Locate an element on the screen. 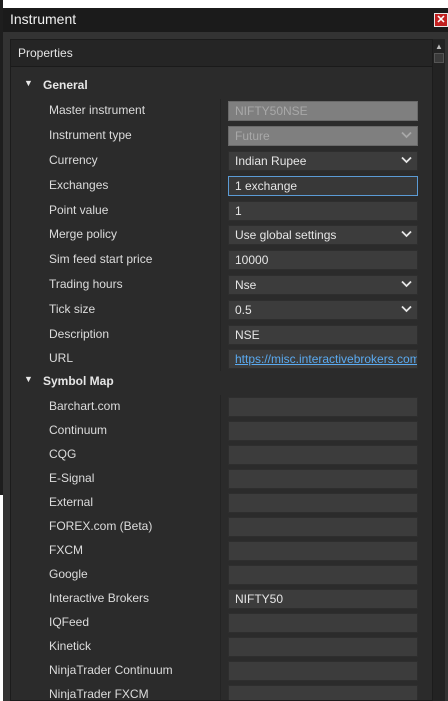  property-name: FXCM is located at coordinates (66, 550).